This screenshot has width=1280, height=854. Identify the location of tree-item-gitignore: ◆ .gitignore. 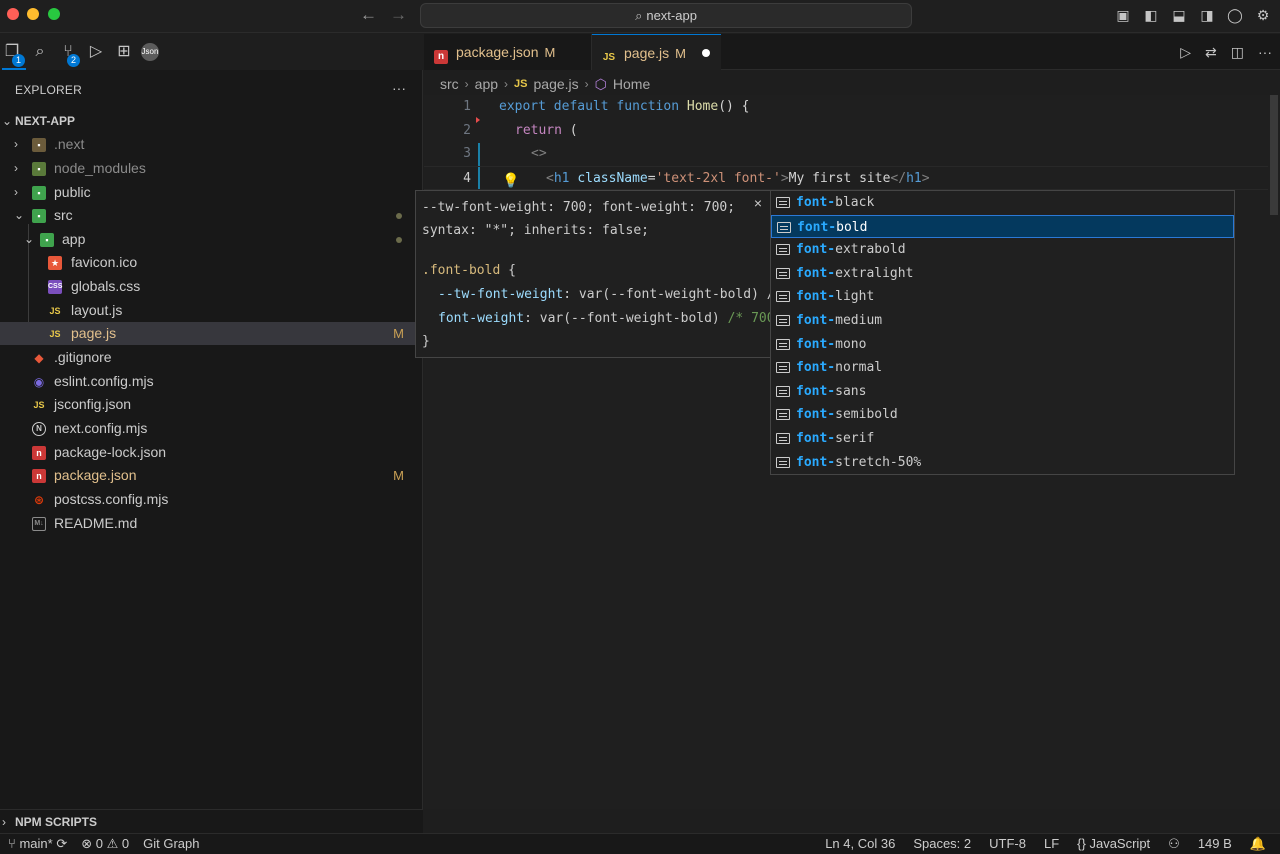
(211, 357).